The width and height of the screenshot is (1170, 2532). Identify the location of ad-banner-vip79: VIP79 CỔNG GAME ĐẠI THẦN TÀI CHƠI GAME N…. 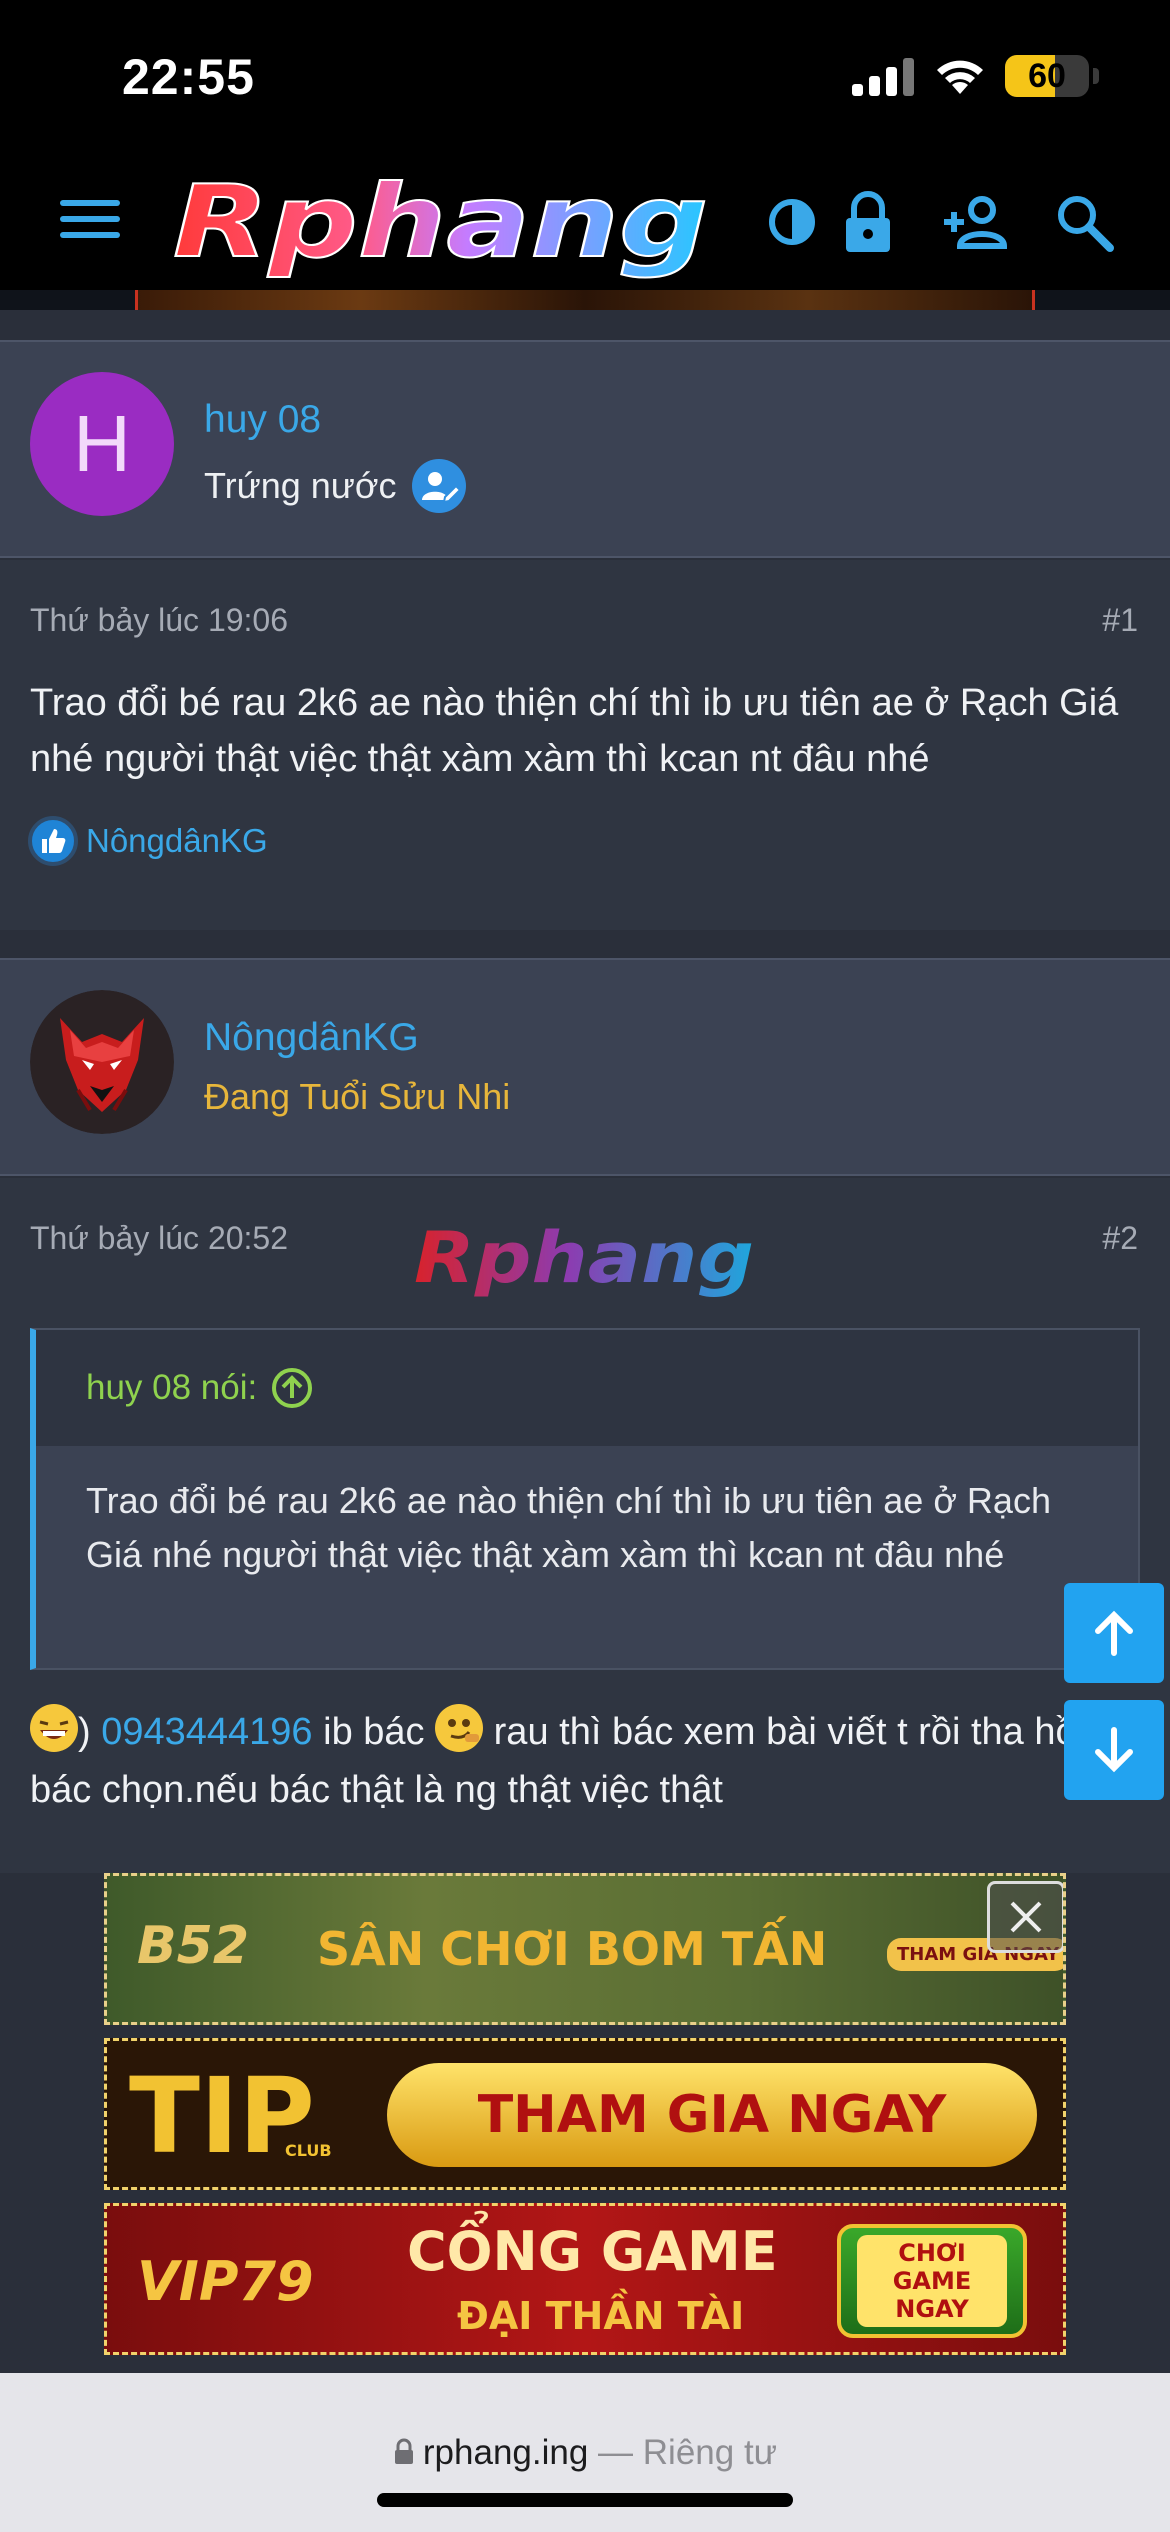
(585, 2279).